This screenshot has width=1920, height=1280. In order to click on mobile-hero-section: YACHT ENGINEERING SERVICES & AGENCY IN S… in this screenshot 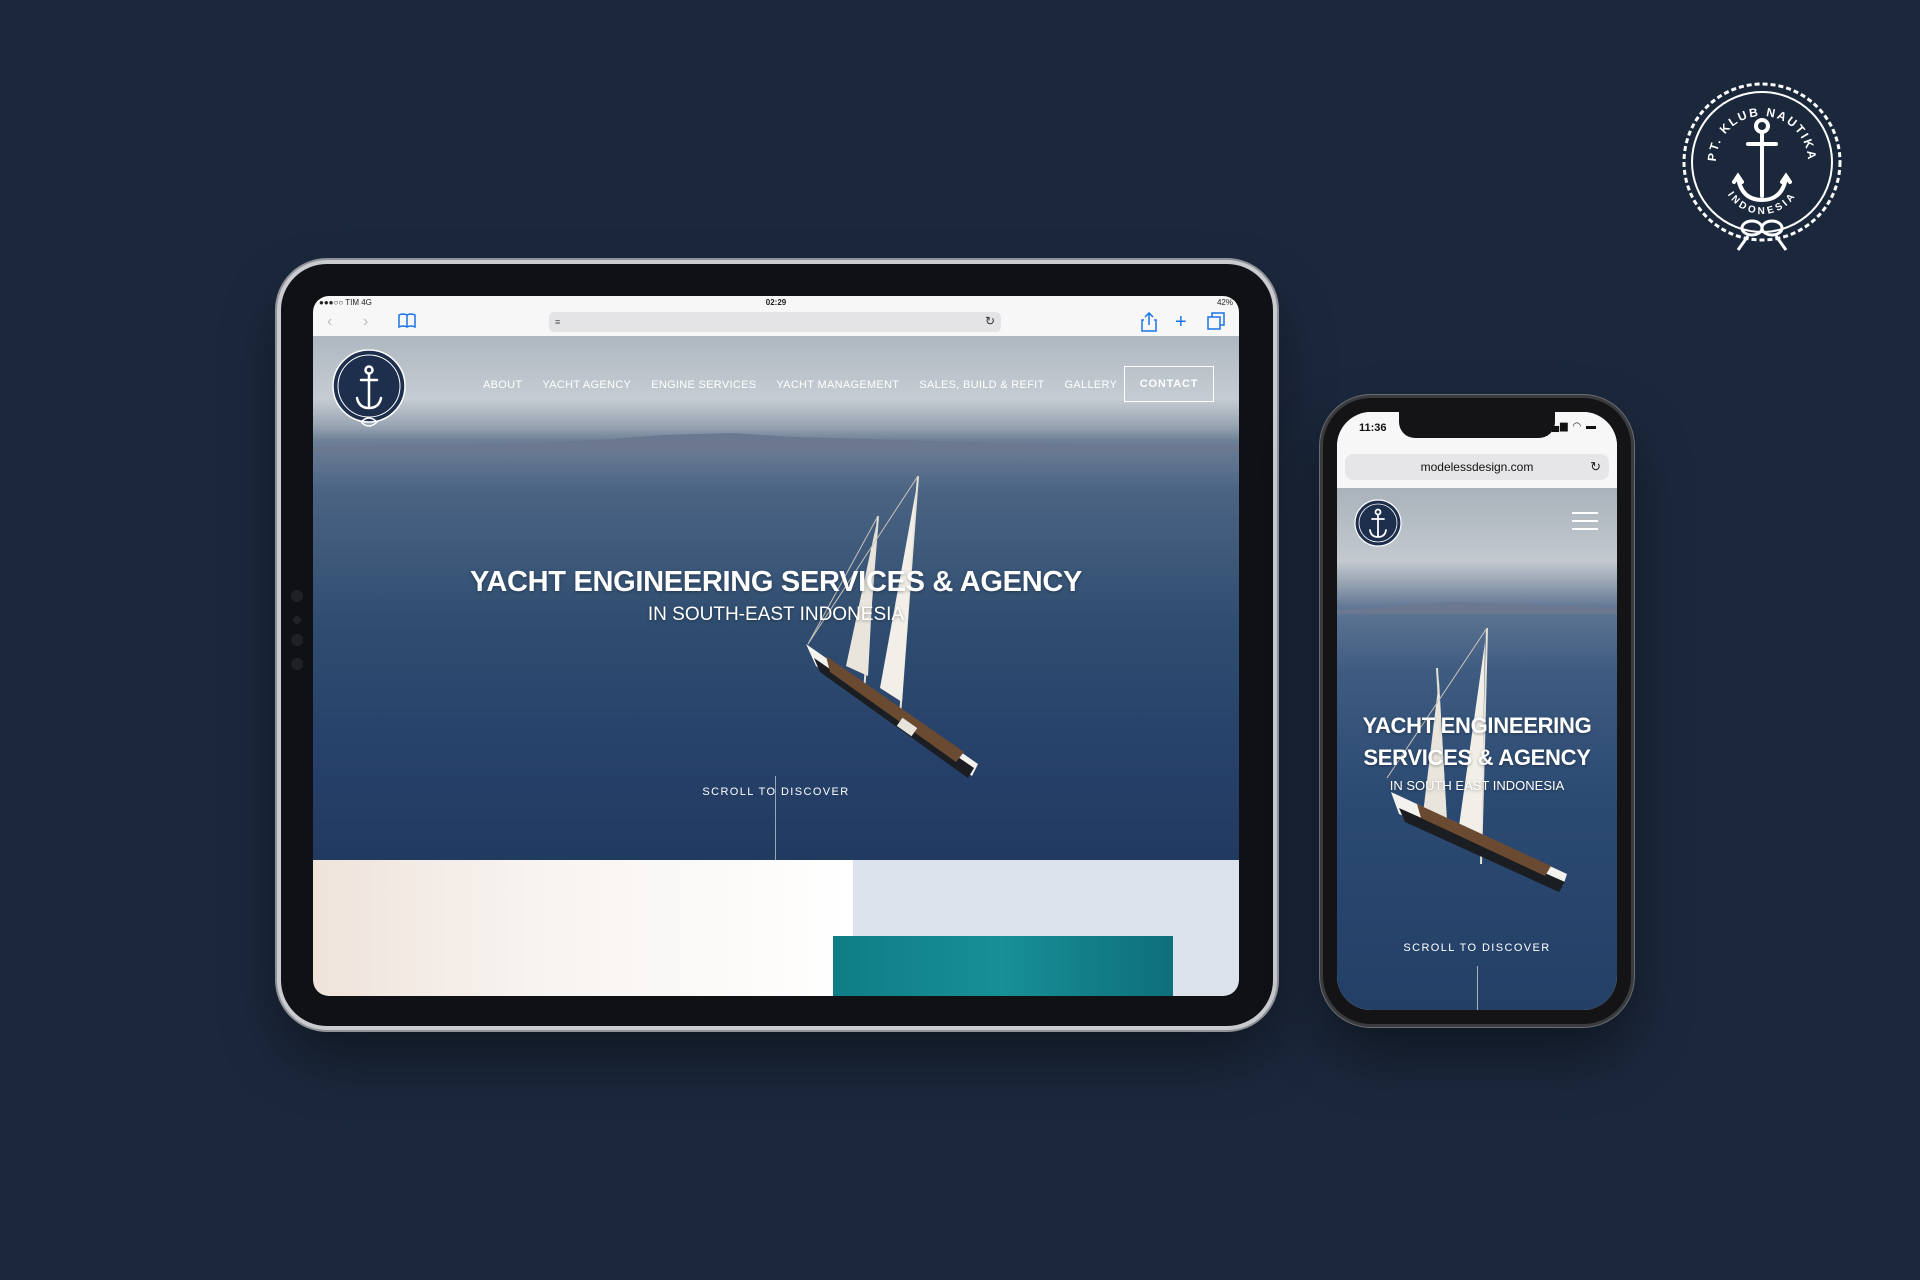, I will do `click(1477, 749)`.